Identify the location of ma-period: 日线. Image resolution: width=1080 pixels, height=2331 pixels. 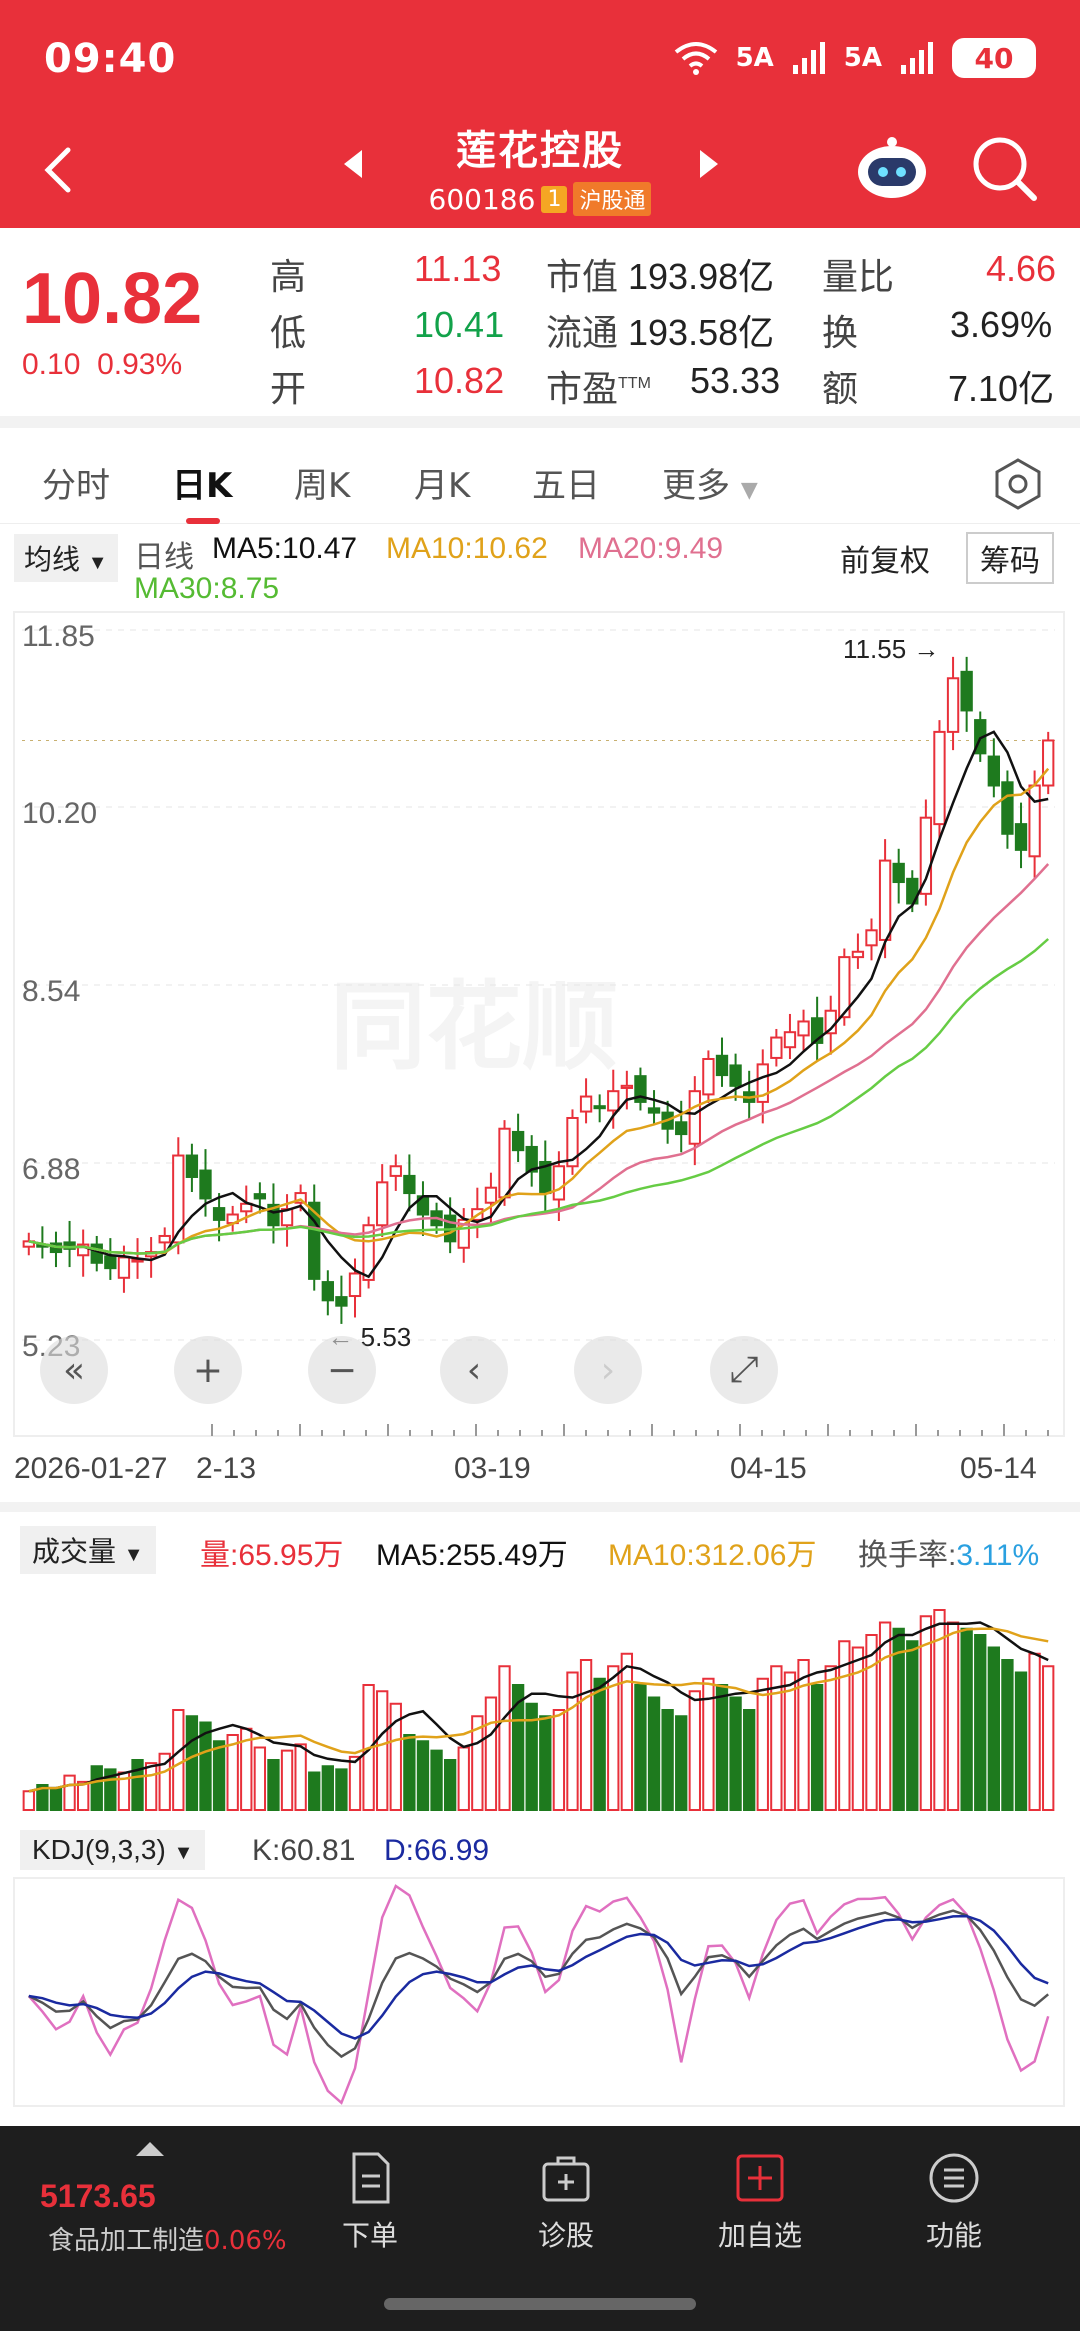
(164, 557).